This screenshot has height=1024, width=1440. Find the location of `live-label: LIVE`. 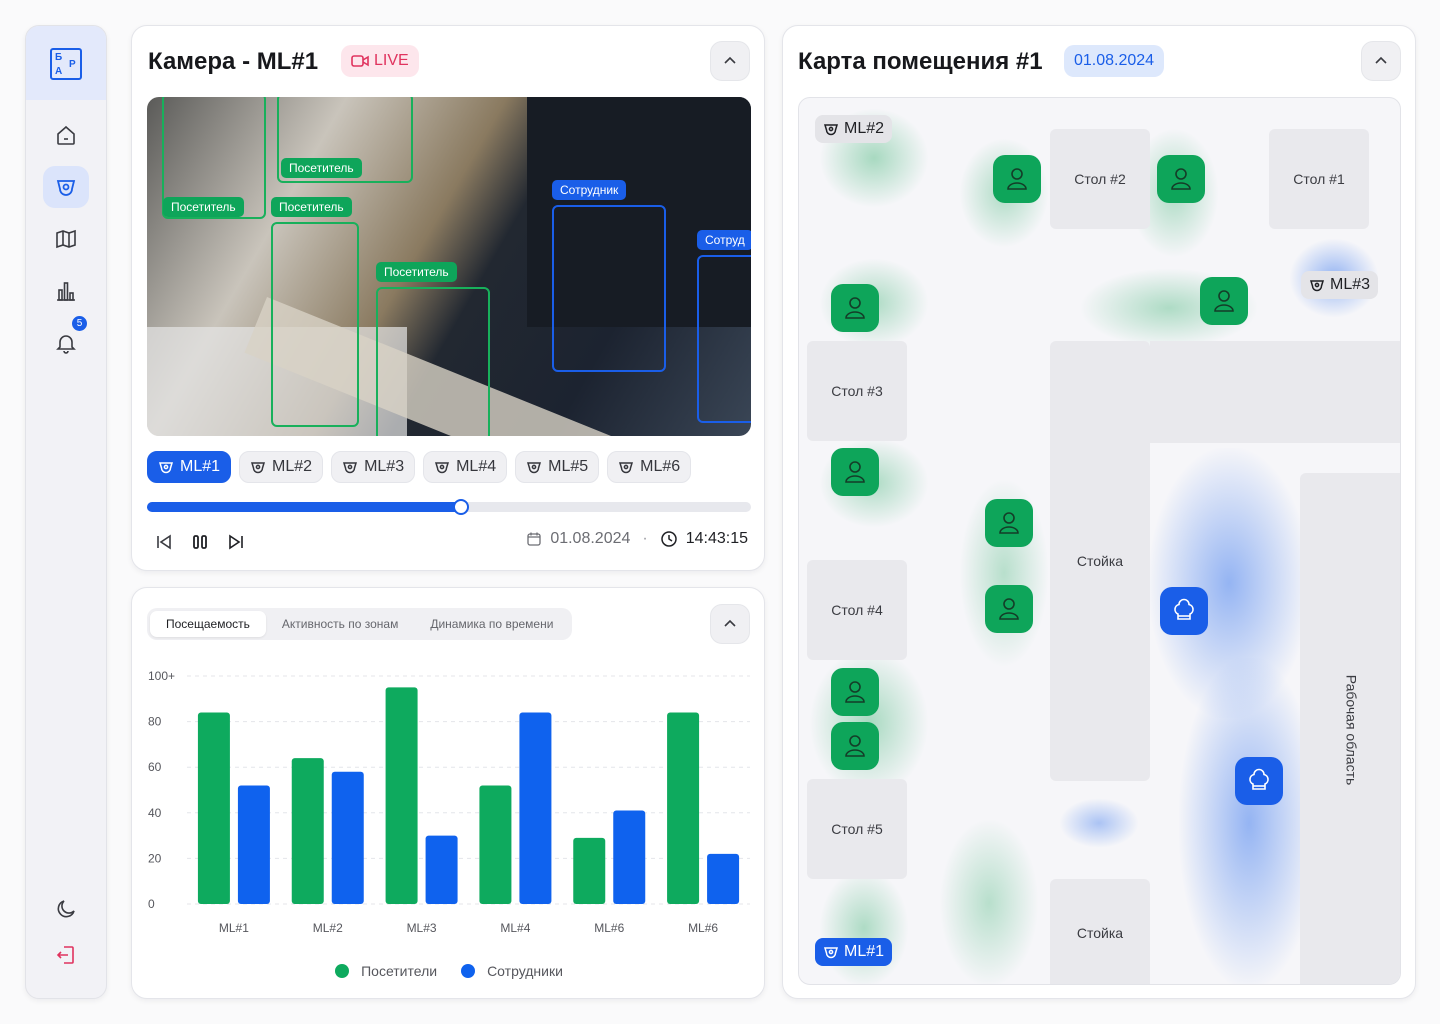

live-label: LIVE is located at coordinates (391, 60).